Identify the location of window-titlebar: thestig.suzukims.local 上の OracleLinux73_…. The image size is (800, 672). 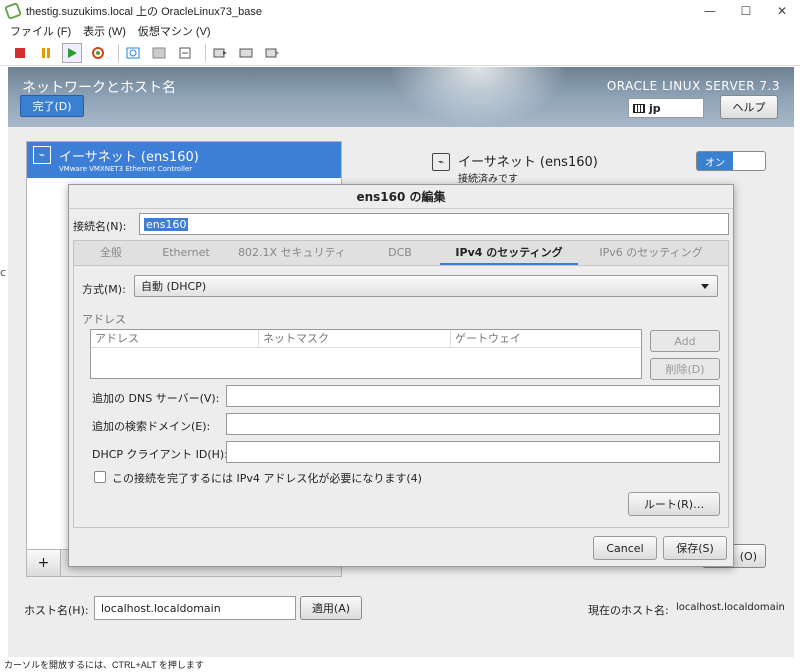
(400, 11).